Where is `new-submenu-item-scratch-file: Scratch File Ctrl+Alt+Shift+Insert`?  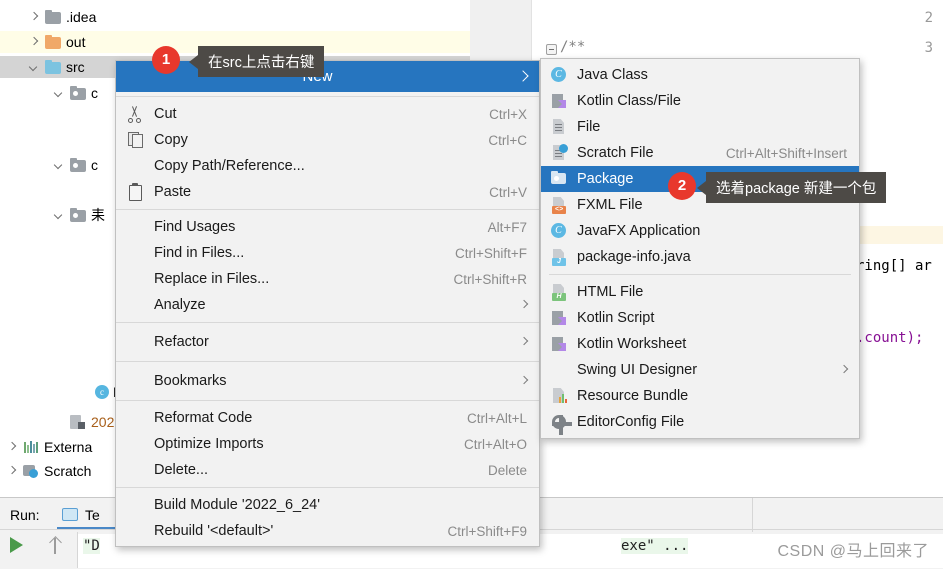 new-submenu-item-scratch-file: Scratch File Ctrl+Alt+Shift+Insert is located at coordinates (700, 153).